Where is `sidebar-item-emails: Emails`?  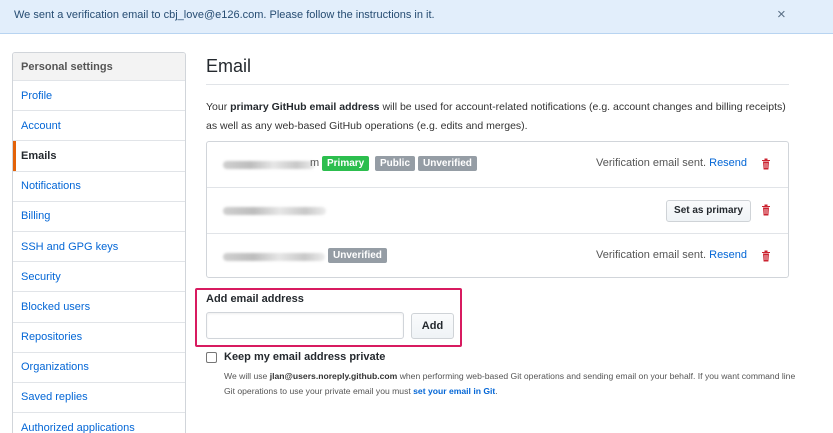 sidebar-item-emails: Emails is located at coordinates (99, 156).